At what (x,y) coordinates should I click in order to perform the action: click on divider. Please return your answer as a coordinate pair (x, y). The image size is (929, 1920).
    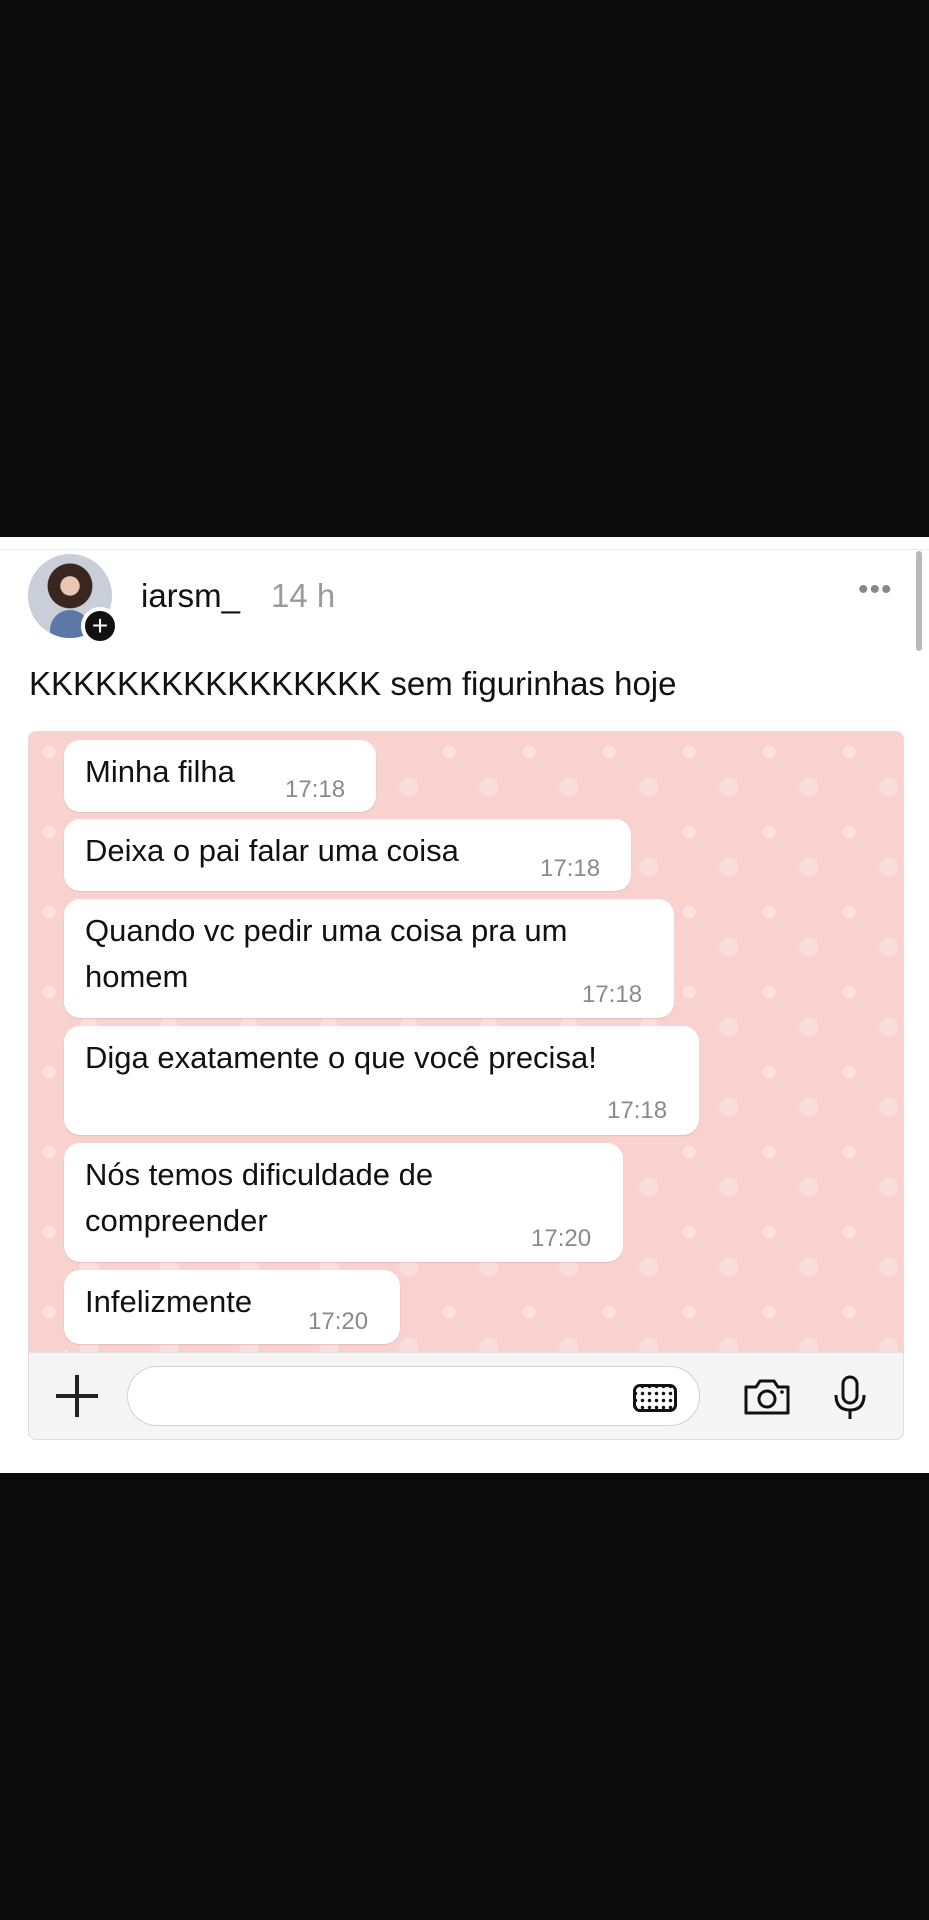
    Looking at the image, I should click on (464, 549).